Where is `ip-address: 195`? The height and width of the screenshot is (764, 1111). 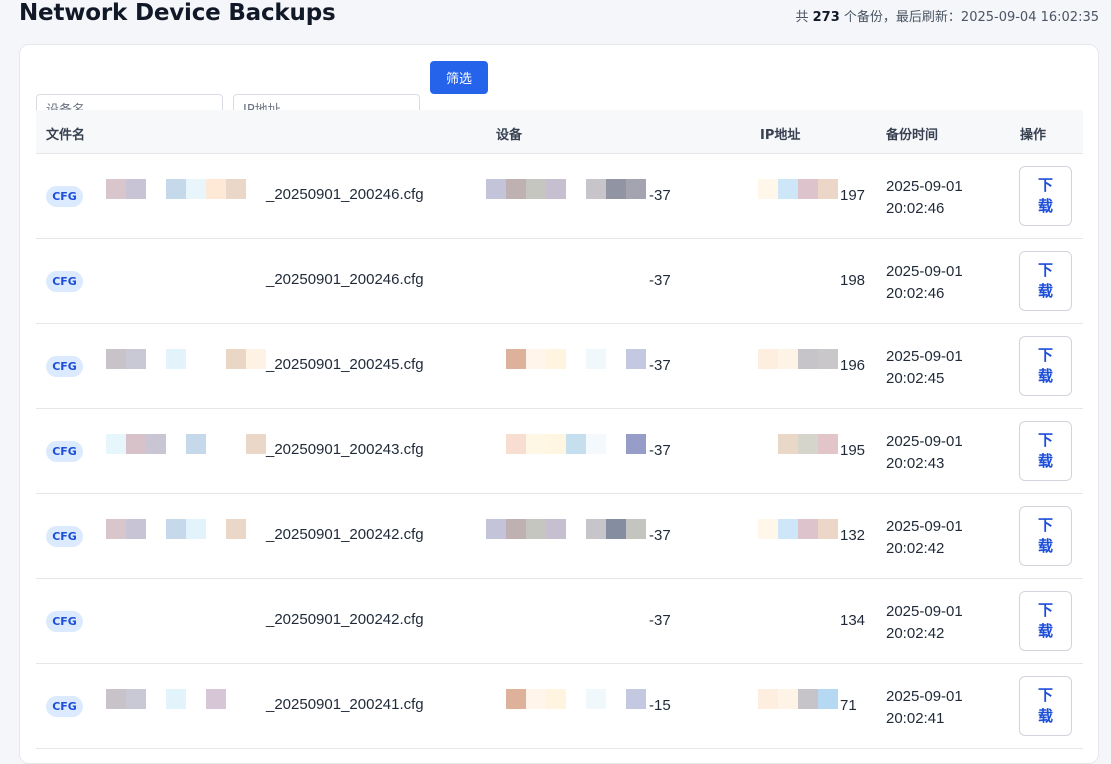 ip-address: 195 is located at coordinates (853, 450).